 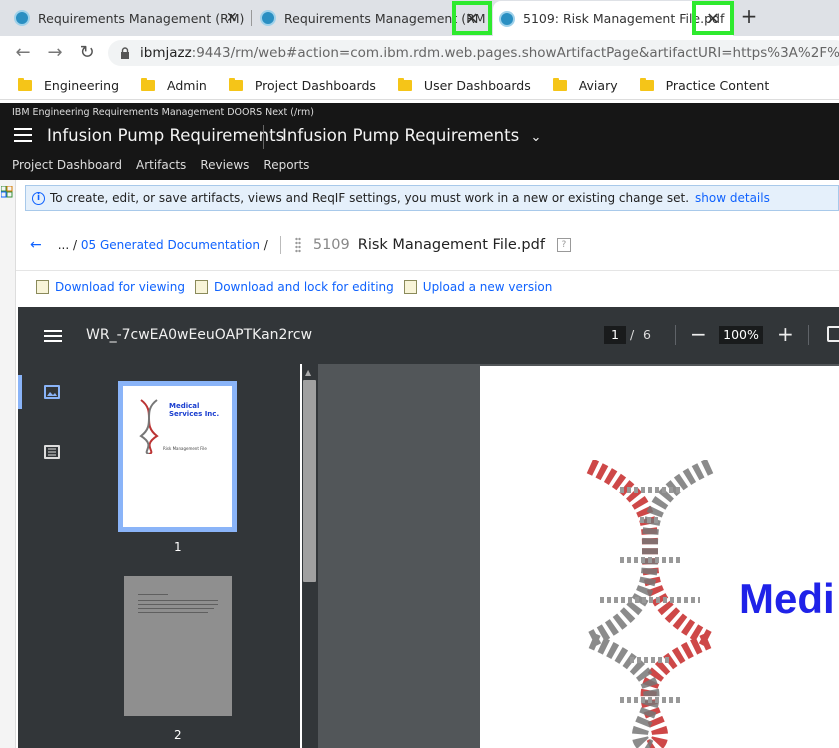 What do you see at coordinates (315, 85) in the screenshot?
I see `bookmark-label: Project Dashboards` at bounding box center [315, 85].